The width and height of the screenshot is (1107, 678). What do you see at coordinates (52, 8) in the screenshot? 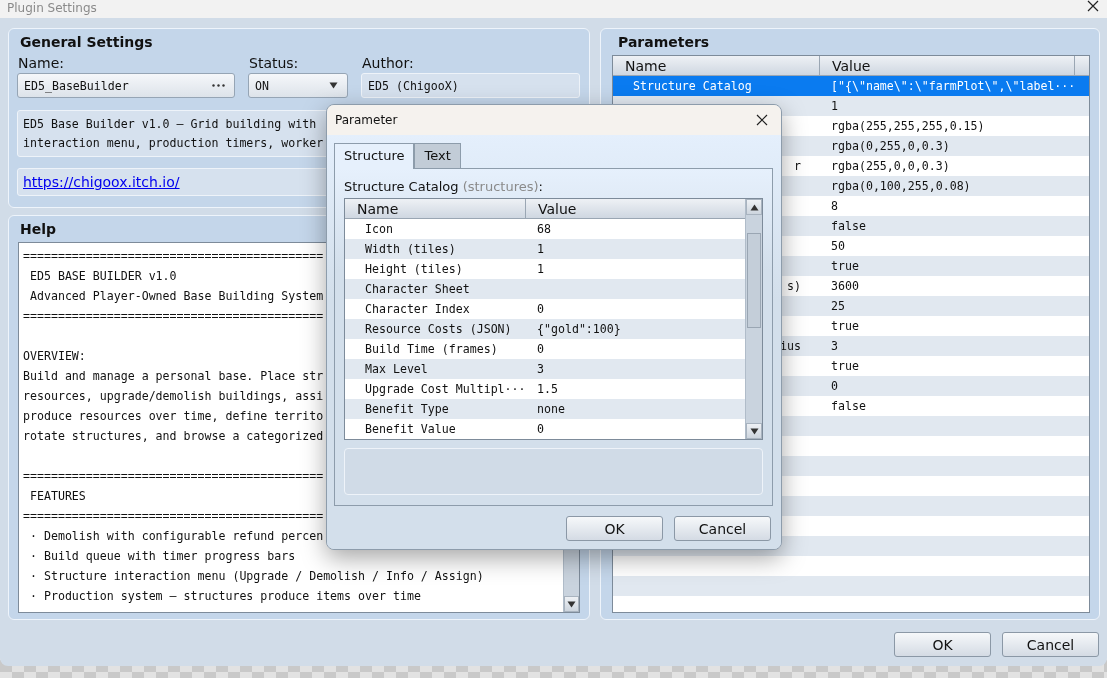
I see `window-title: Plugin Settings` at bounding box center [52, 8].